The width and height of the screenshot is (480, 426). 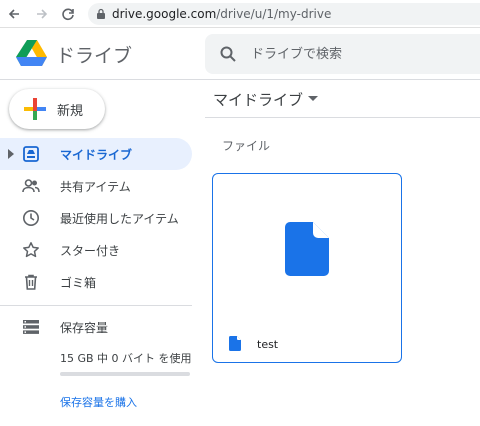 I want to click on forward-arrow-icon, so click(x=42, y=14).